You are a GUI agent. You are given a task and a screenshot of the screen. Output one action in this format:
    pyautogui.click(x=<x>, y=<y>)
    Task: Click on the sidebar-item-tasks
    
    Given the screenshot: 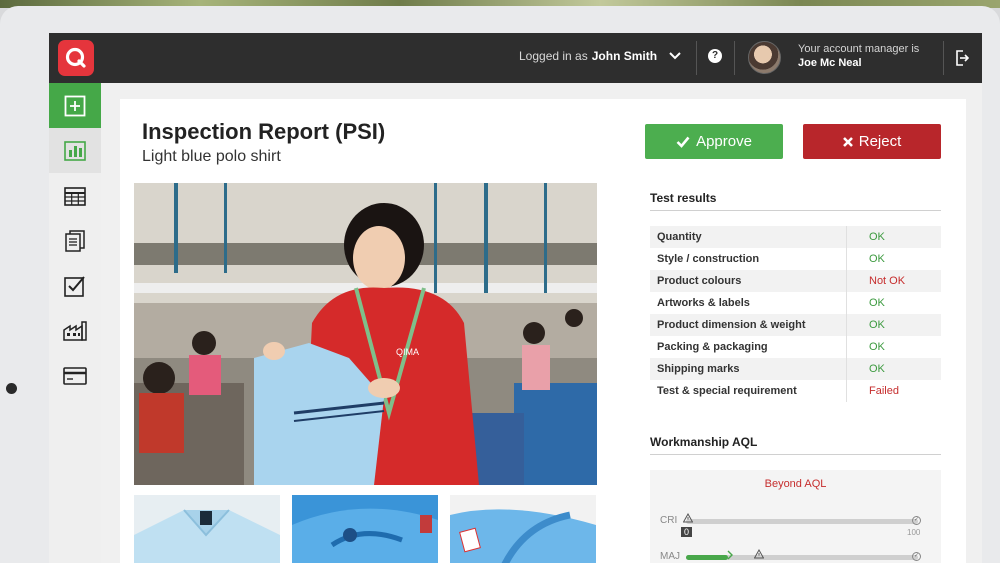 What is the action you would take?
    pyautogui.click(x=75, y=285)
    